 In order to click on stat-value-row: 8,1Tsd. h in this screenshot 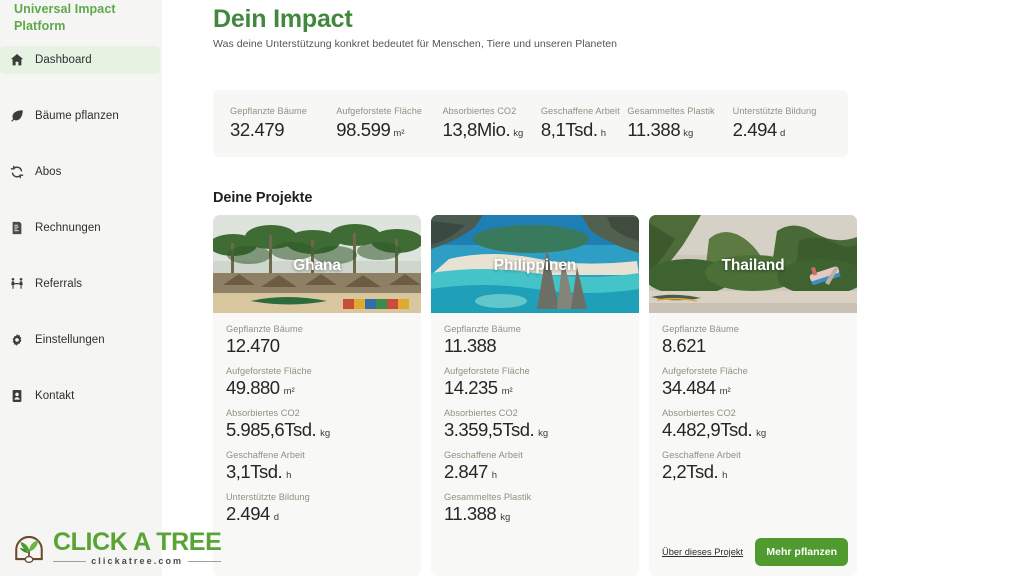, I will do `click(584, 130)`.